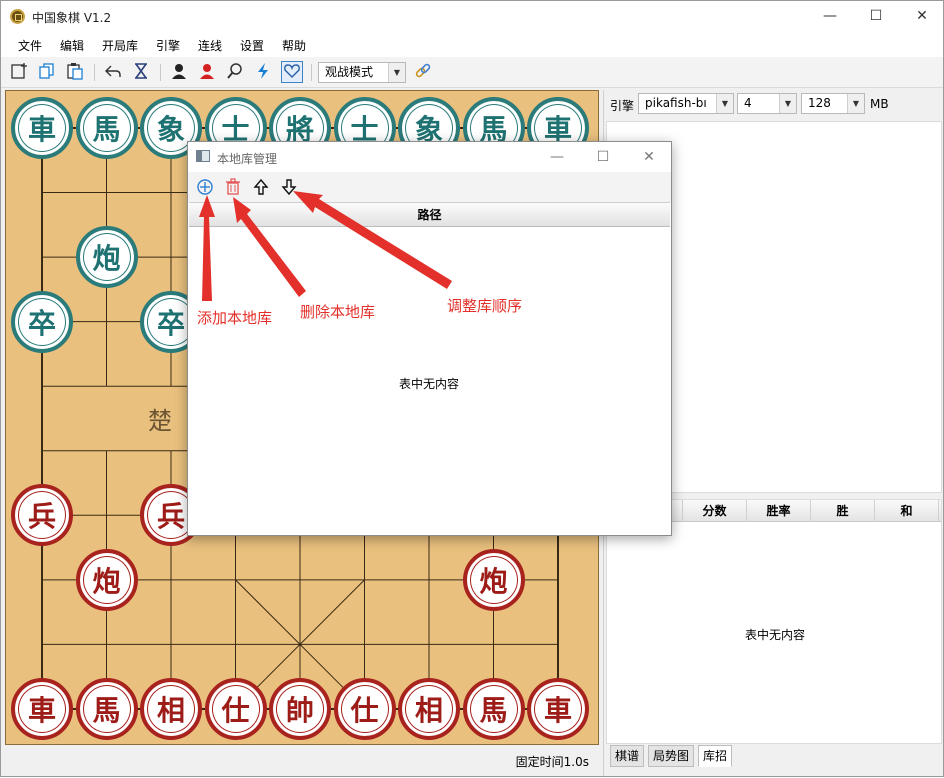 This screenshot has height=778, width=944. Describe the element at coordinates (921, 16) in the screenshot. I see `close-button: ✕` at that location.